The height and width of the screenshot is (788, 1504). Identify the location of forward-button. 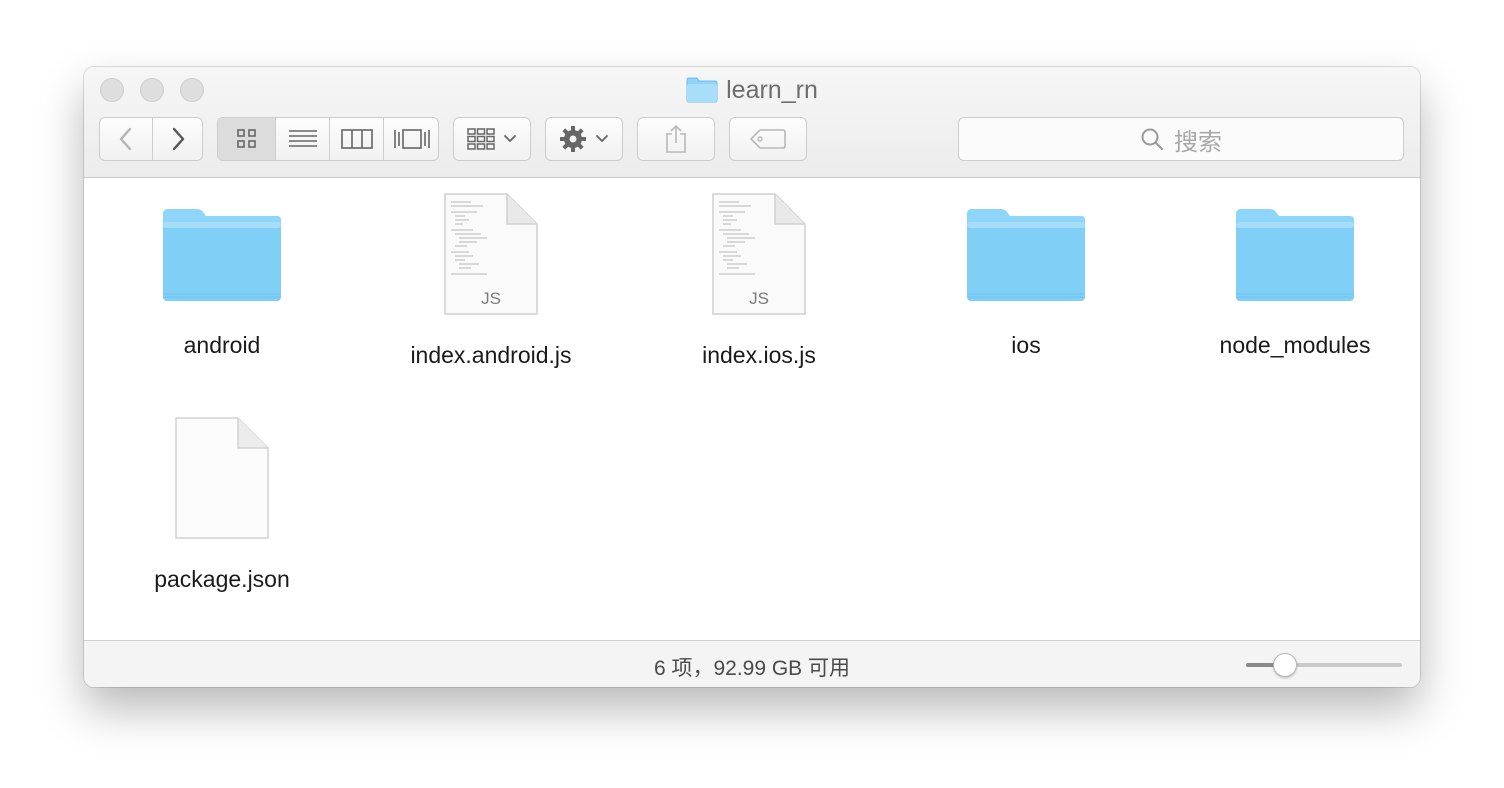
(178, 139).